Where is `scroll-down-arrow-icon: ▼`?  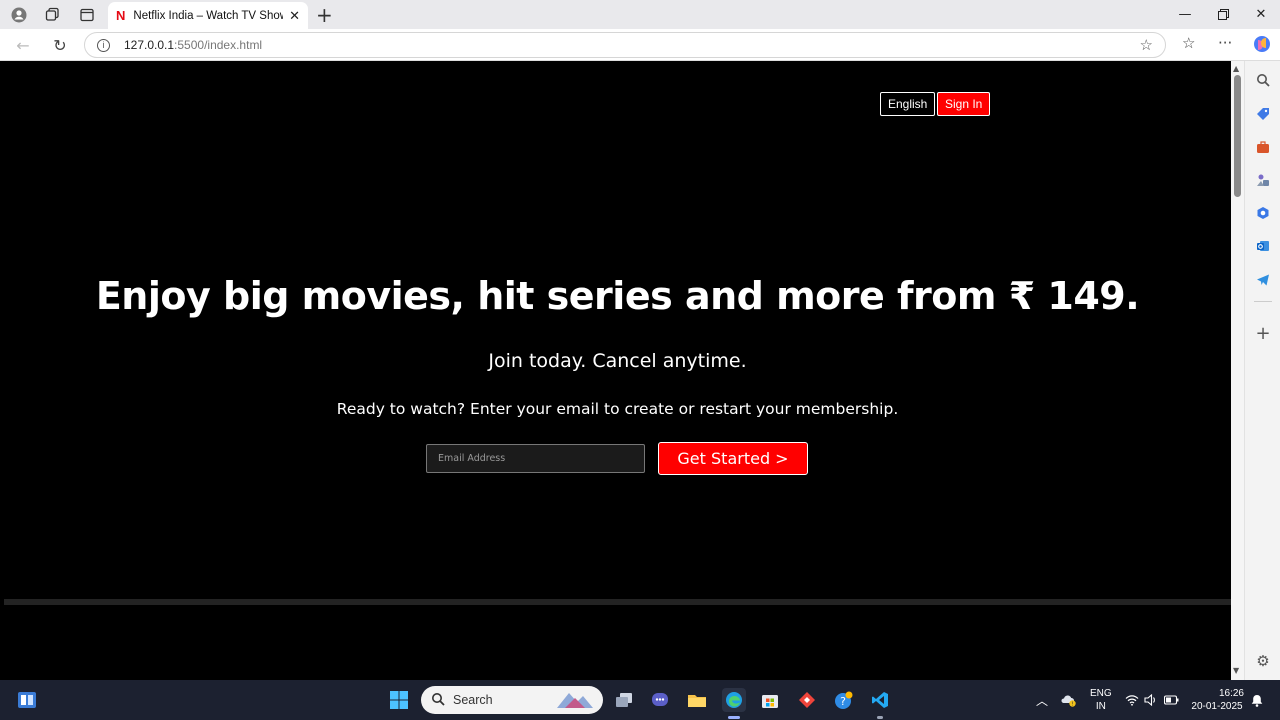 scroll-down-arrow-icon: ▼ is located at coordinates (1236, 670).